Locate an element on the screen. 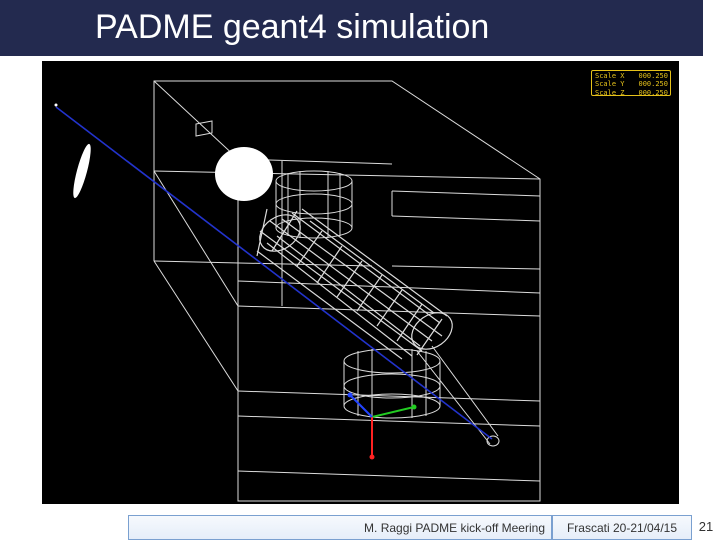 The height and width of the screenshot is (540, 720). page-number: 21 is located at coordinates (706, 526).